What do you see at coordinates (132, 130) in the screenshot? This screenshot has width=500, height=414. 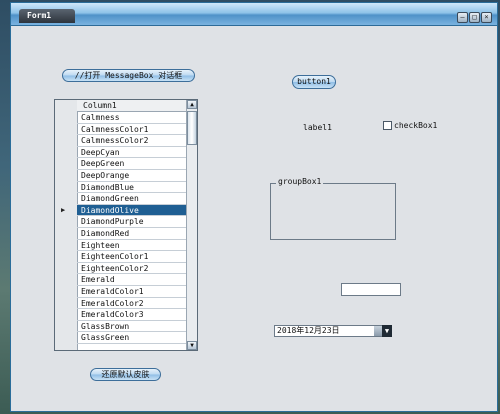 I see `list-item: CalmnessColor1` at bounding box center [132, 130].